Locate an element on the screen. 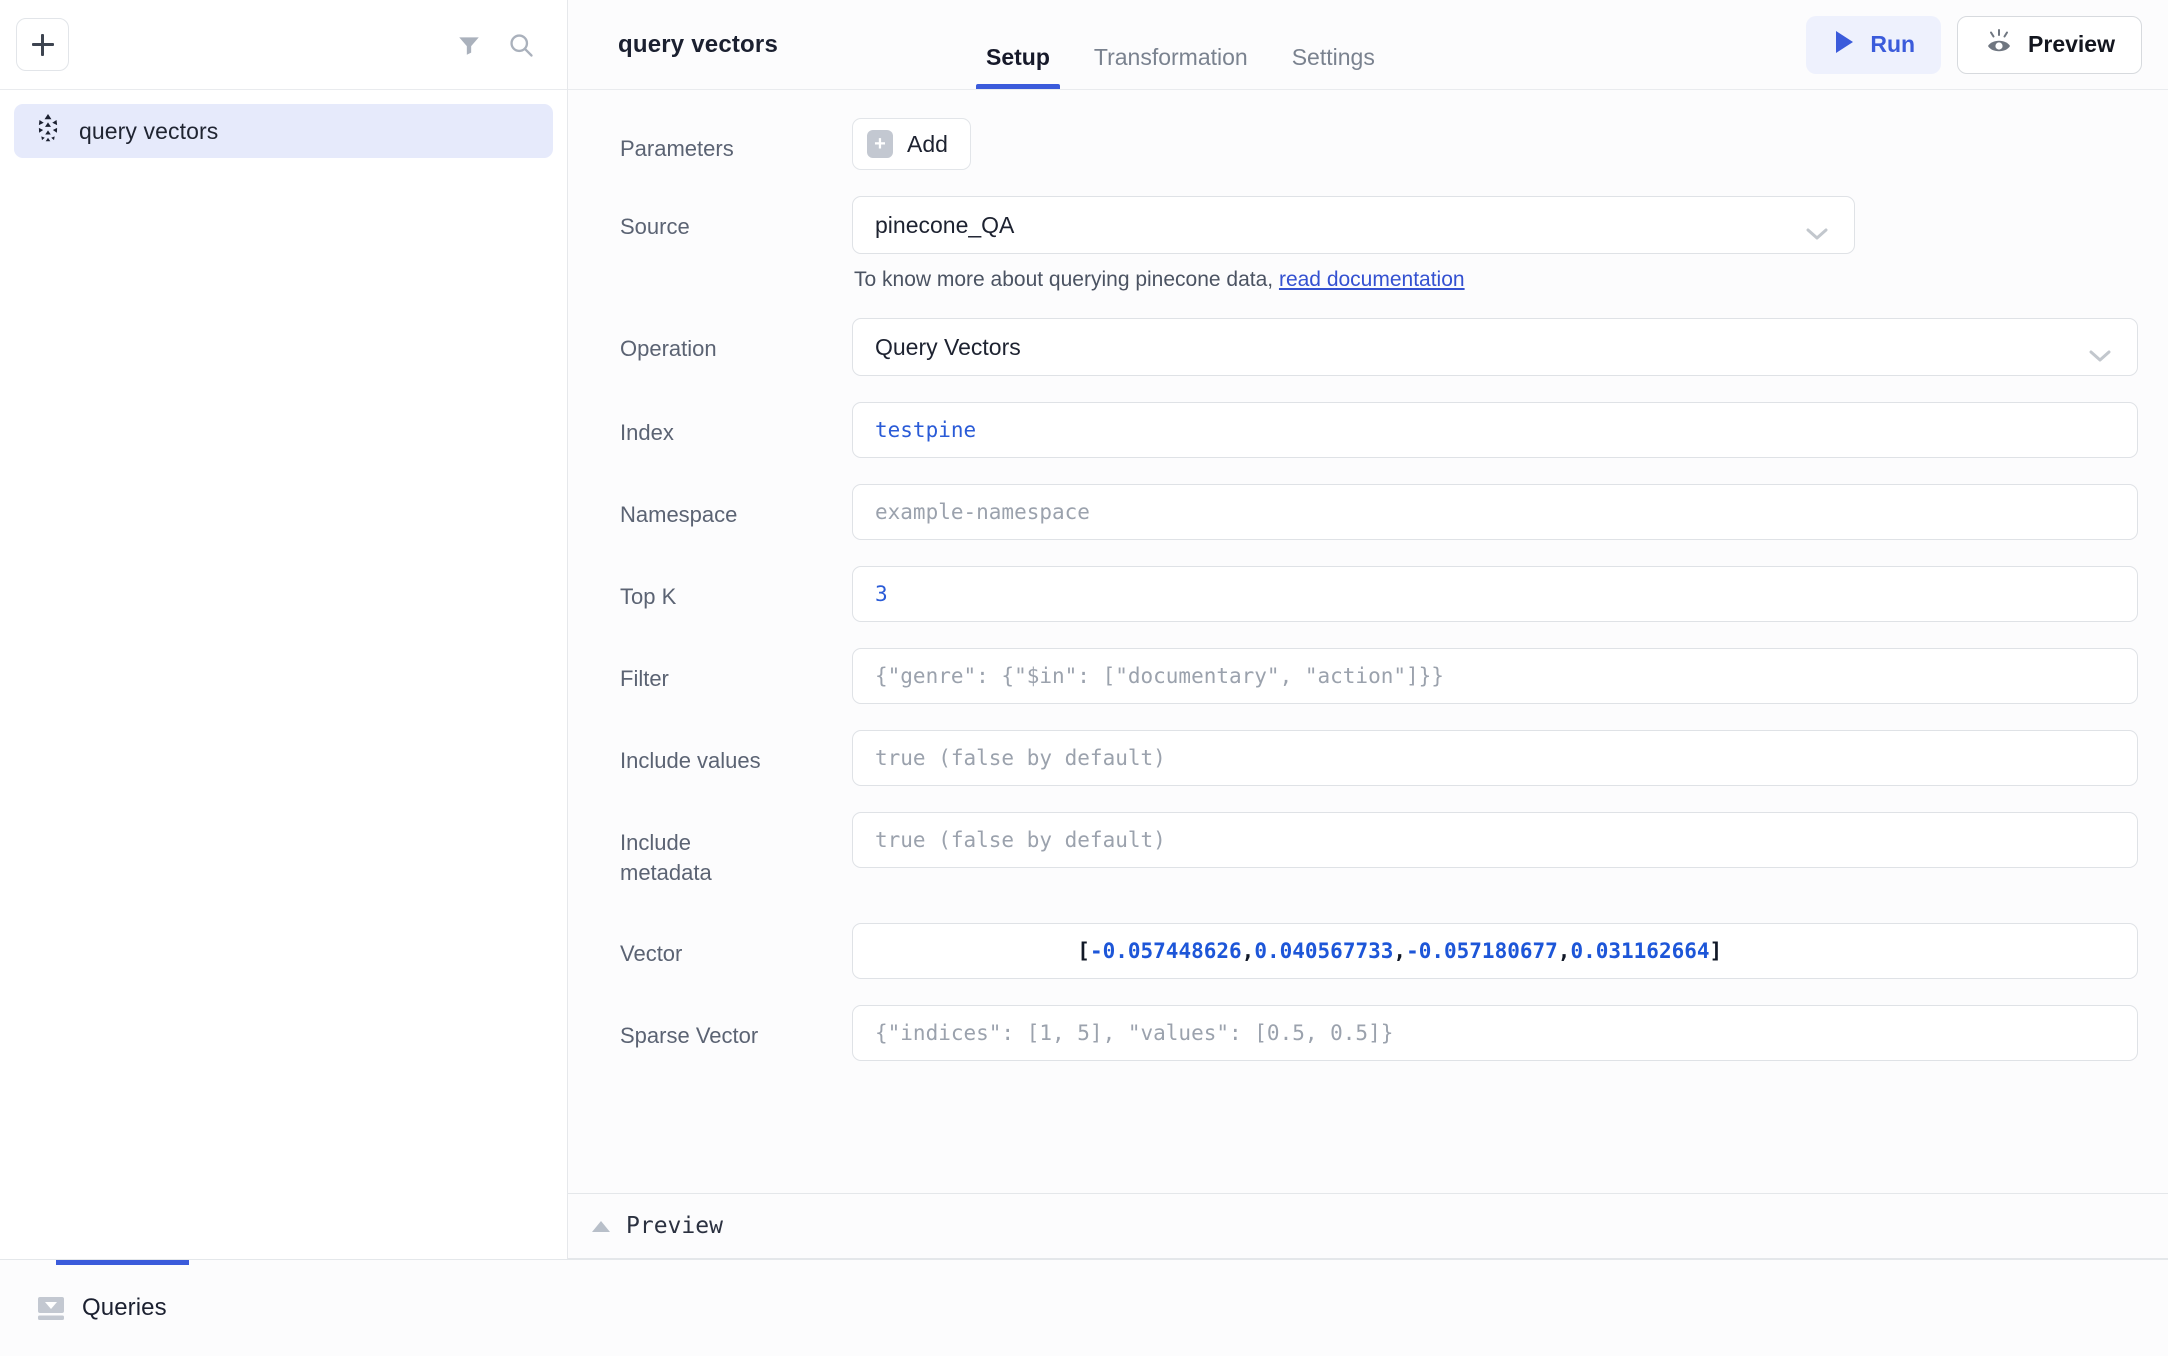 The height and width of the screenshot is (1356, 2168). field-label-include-values: Include values is located at coordinates (690, 760).